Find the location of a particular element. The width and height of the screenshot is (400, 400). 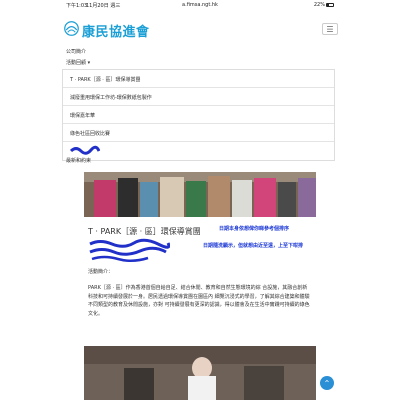

dropdown-item: 環保嘉年華 is located at coordinates (198, 115).